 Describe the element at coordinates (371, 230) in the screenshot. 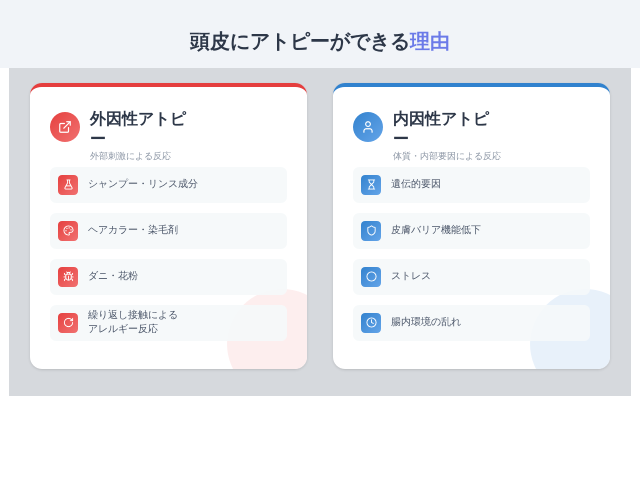

I see `shield-icon` at that location.